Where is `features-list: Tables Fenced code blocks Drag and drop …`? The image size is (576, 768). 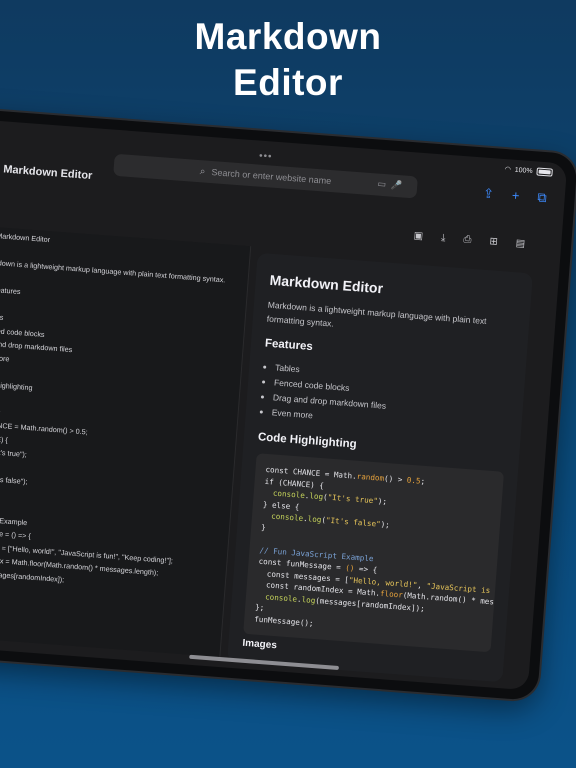 features-list: Tables Fenced code blocks Drag and drop … is located at coordinates (385, 398).